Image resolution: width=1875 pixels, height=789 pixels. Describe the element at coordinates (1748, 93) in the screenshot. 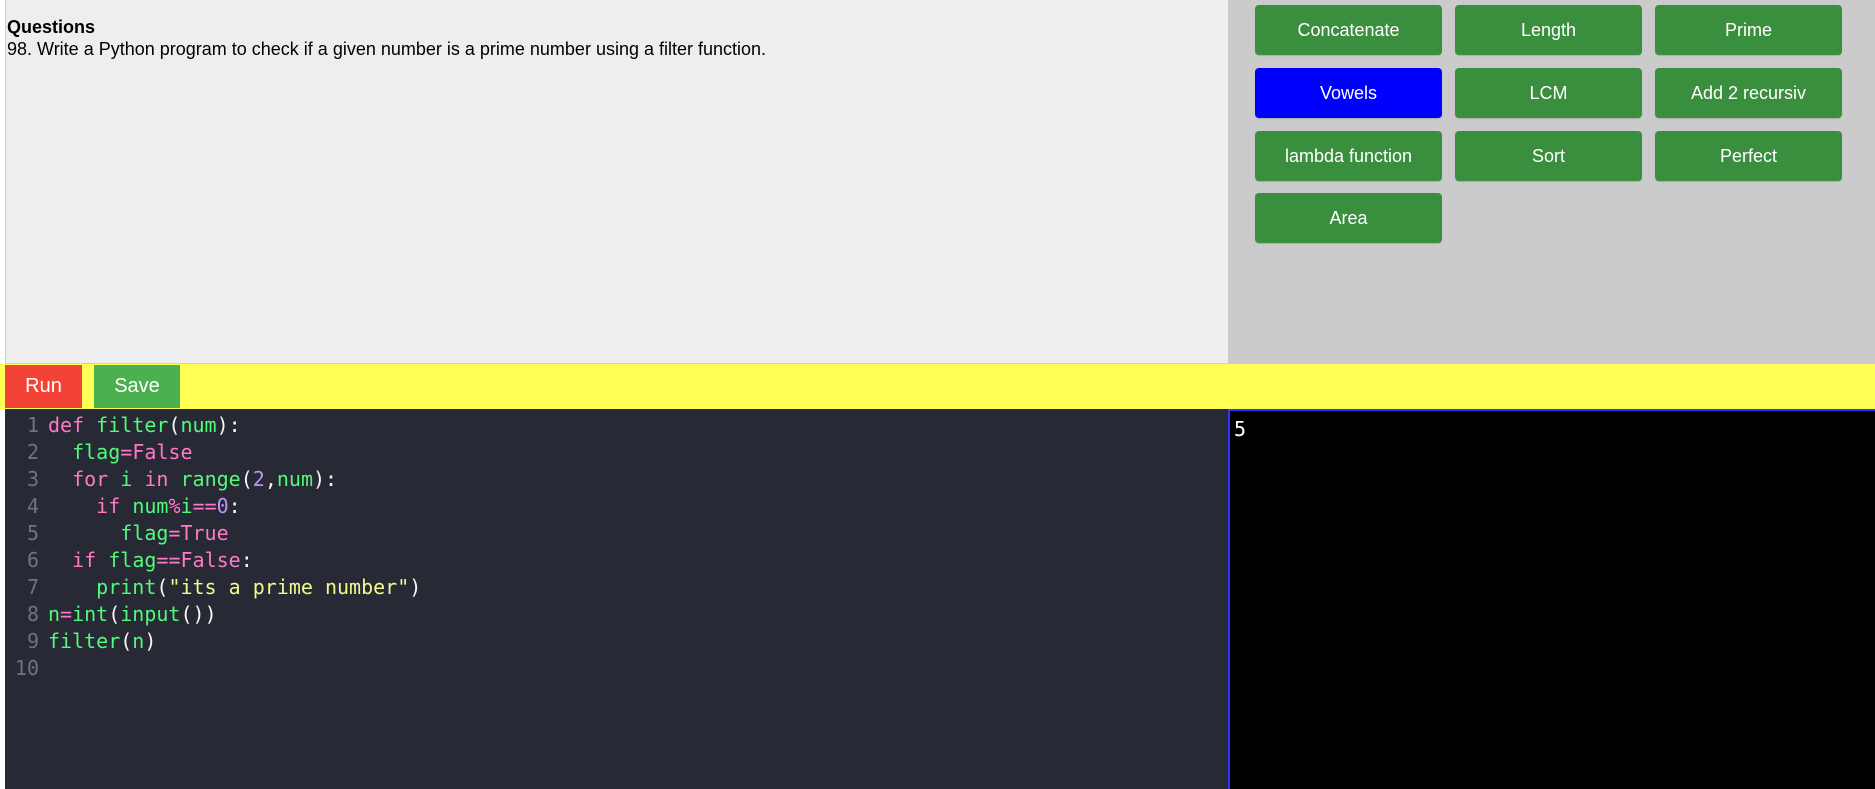

I see `add-2-recursive-button: Add 2 recursiv` at that location.